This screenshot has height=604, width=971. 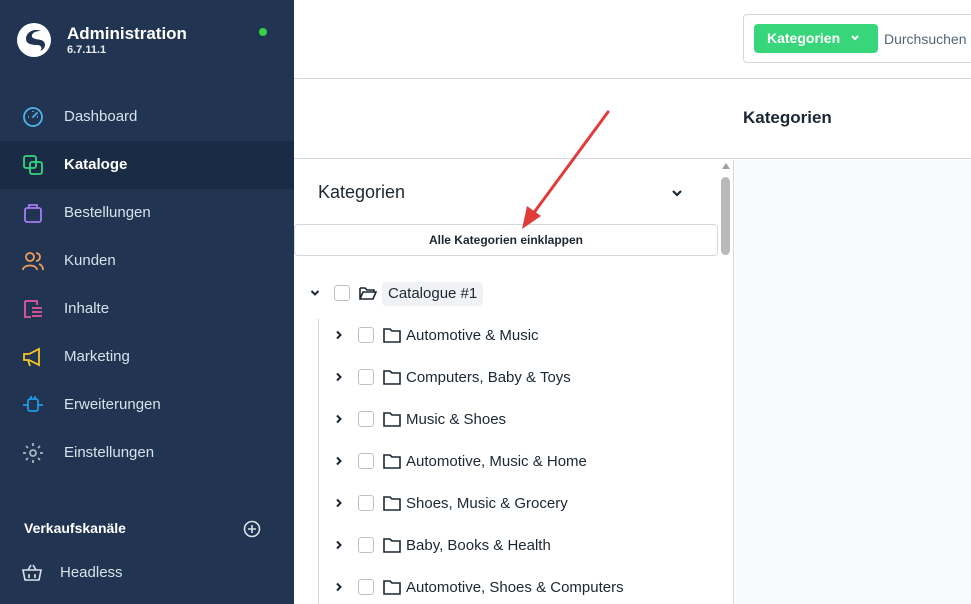 What do you see at coordinates (127, 33) in the screenshot?
I see `app-title: Administration` at bounding box center [127, 33].